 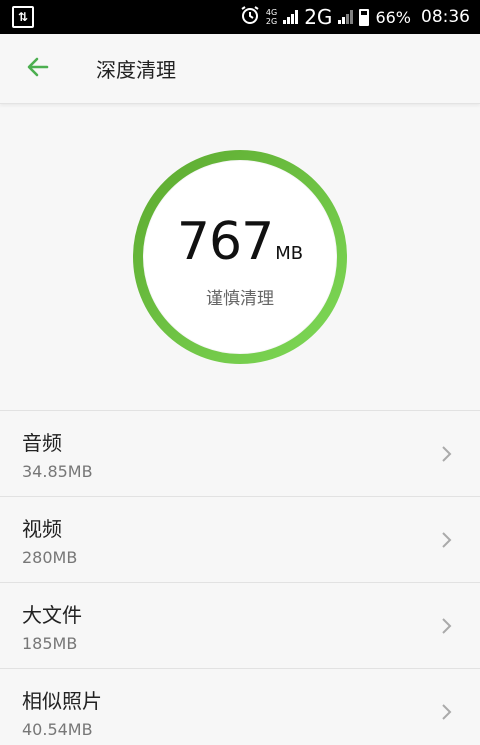 I want to click on list-item-audio: 音频 34.85MB, so click(x=240, y=453).